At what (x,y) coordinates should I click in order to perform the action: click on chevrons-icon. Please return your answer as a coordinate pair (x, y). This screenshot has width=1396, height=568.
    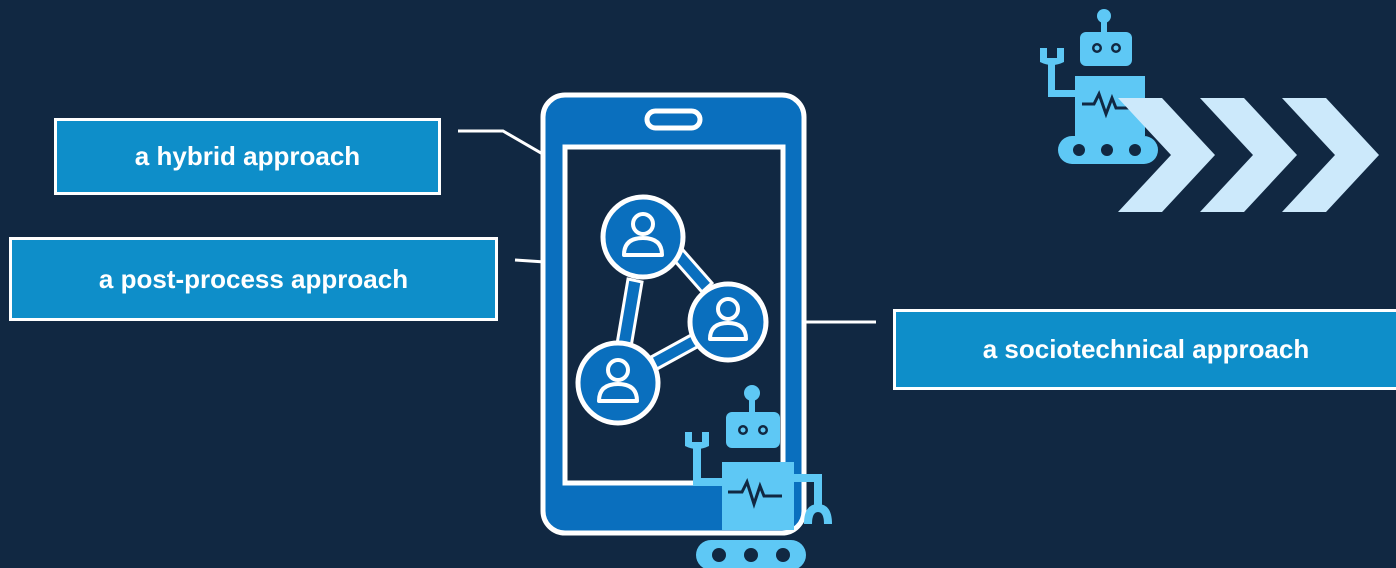
    Looking at the image, I should click on (1248, 155).